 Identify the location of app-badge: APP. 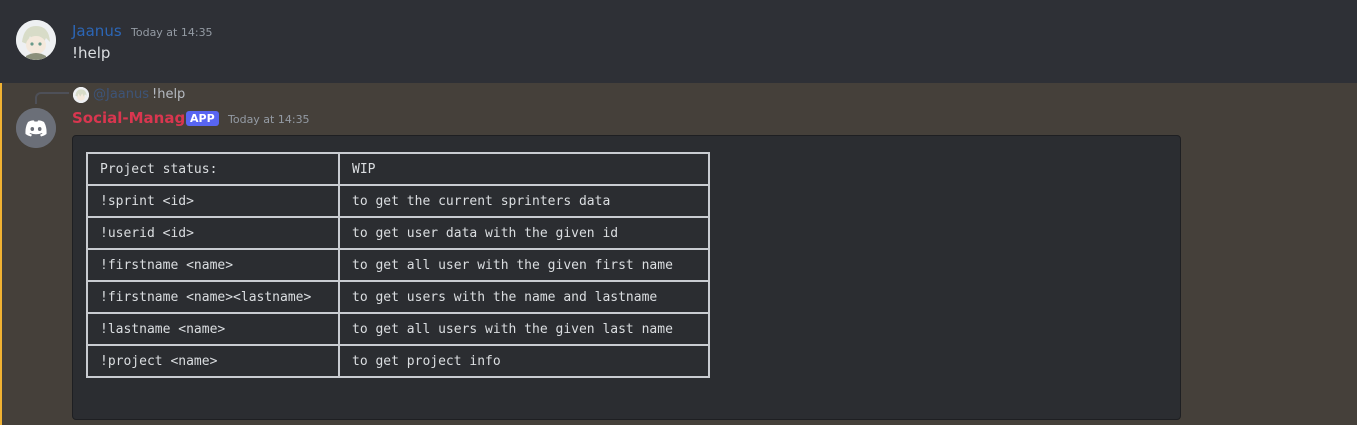
(202, 118).